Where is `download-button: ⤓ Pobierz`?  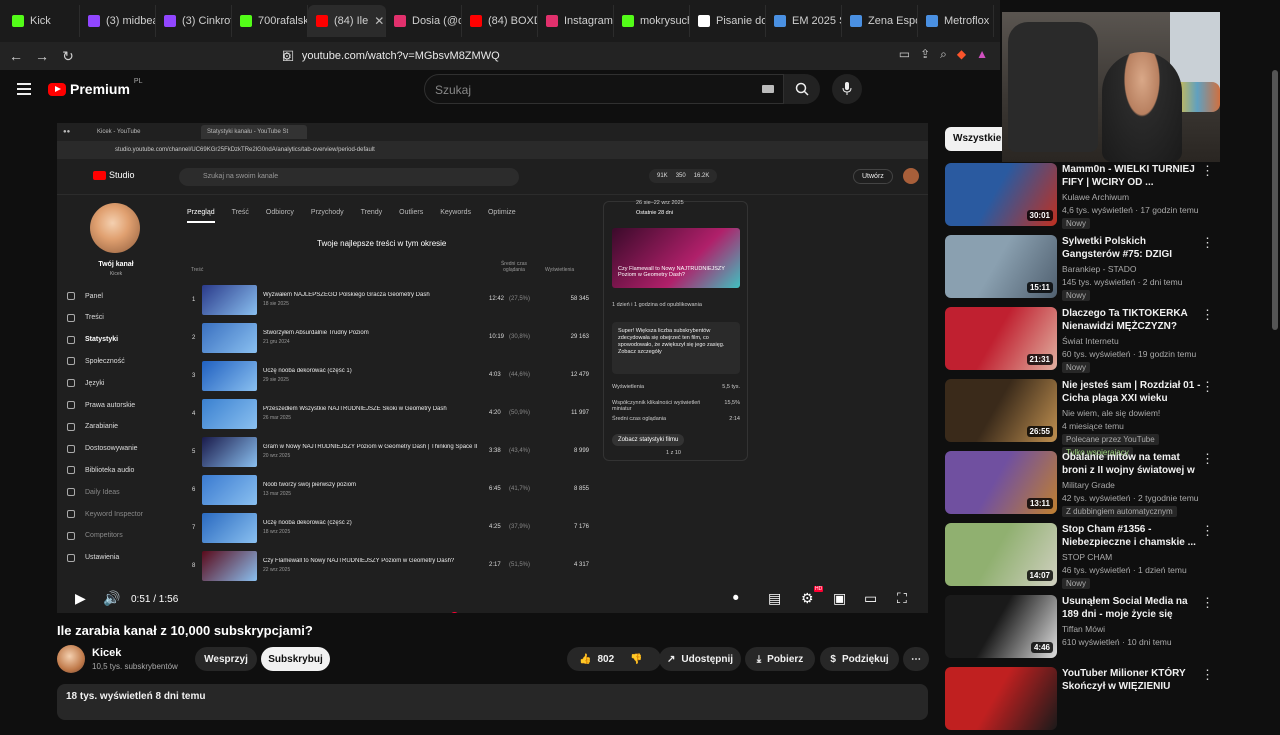 download-button: ⤓ Pobierz is located at coordinates (780, 659).